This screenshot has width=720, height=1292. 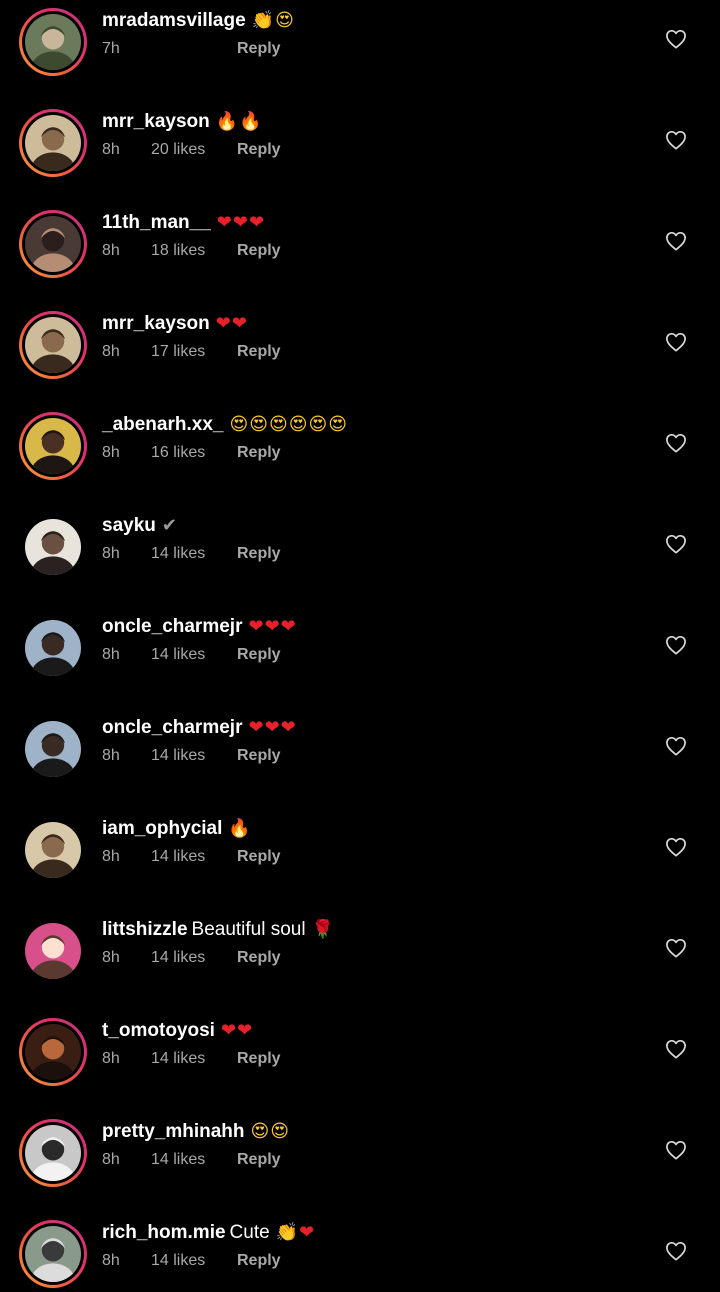 I want to click on comment-username: sayku, so click(x=129, y=525).